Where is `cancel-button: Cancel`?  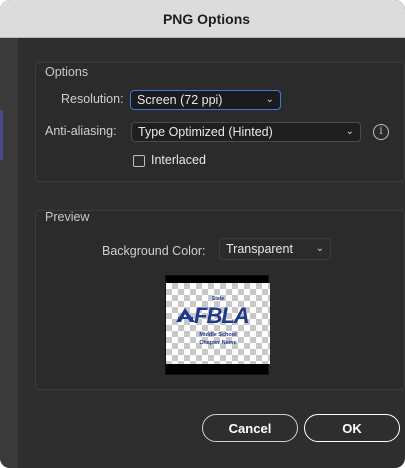
cancel-button: Cancel is located at coordinates (250, 428).